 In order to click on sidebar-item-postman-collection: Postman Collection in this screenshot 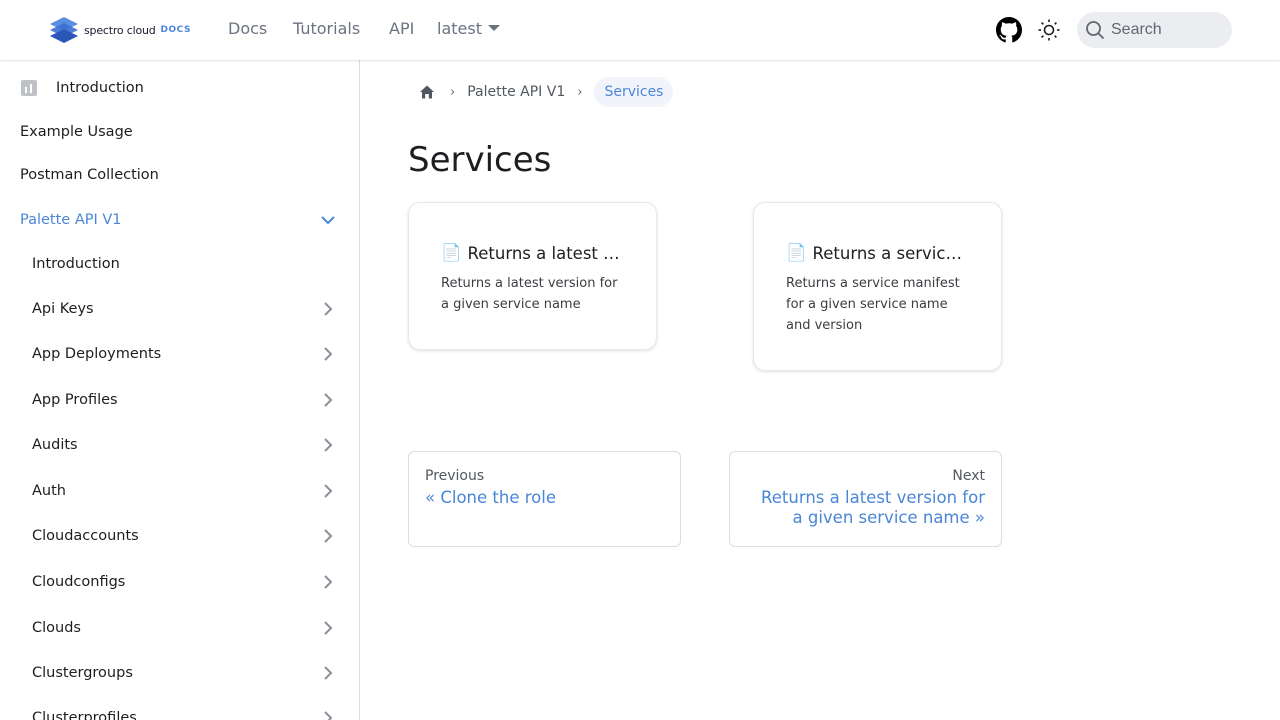, I will do `click(179, 175)`.